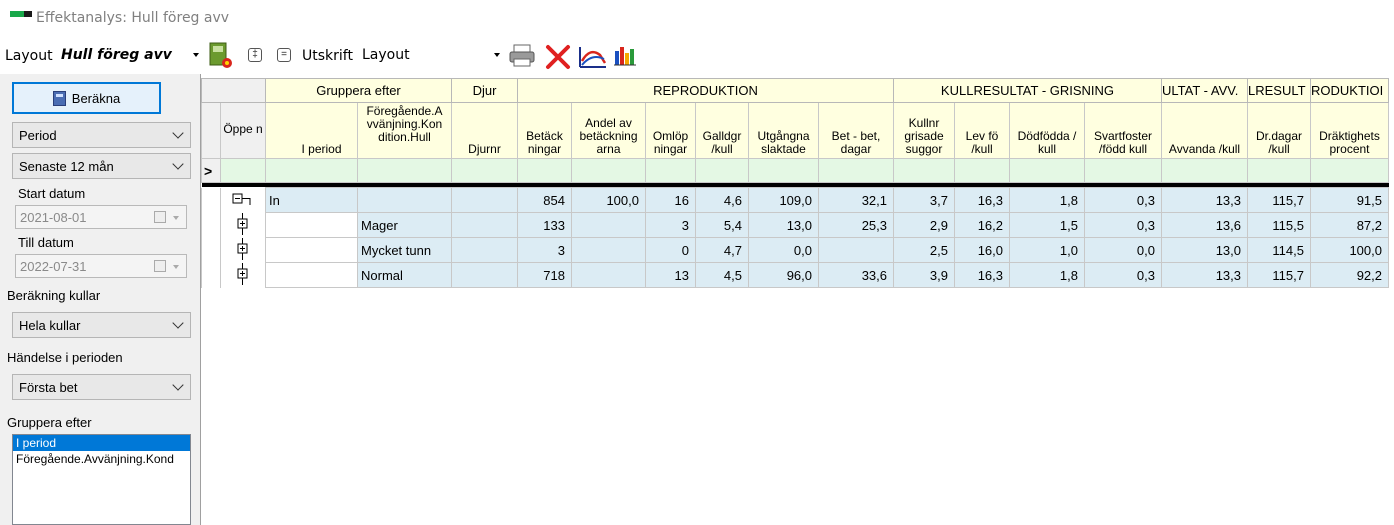 The image size is (1394, 525). I want to click on cell: 0,0, so click(783, 250).